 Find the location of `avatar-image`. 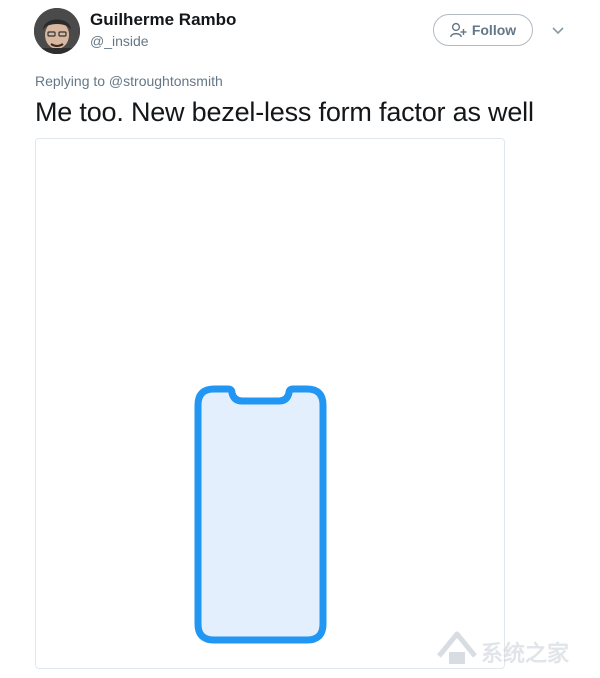

avatar-image is located at coordinates (57, 31).